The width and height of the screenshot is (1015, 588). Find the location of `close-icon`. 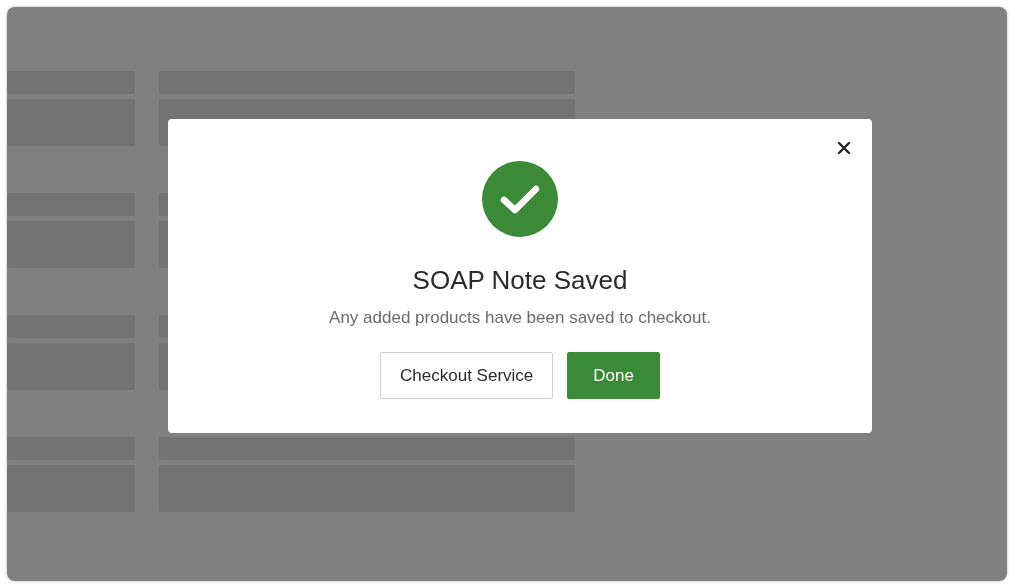

close-icon is located at coordinates (844, 148).